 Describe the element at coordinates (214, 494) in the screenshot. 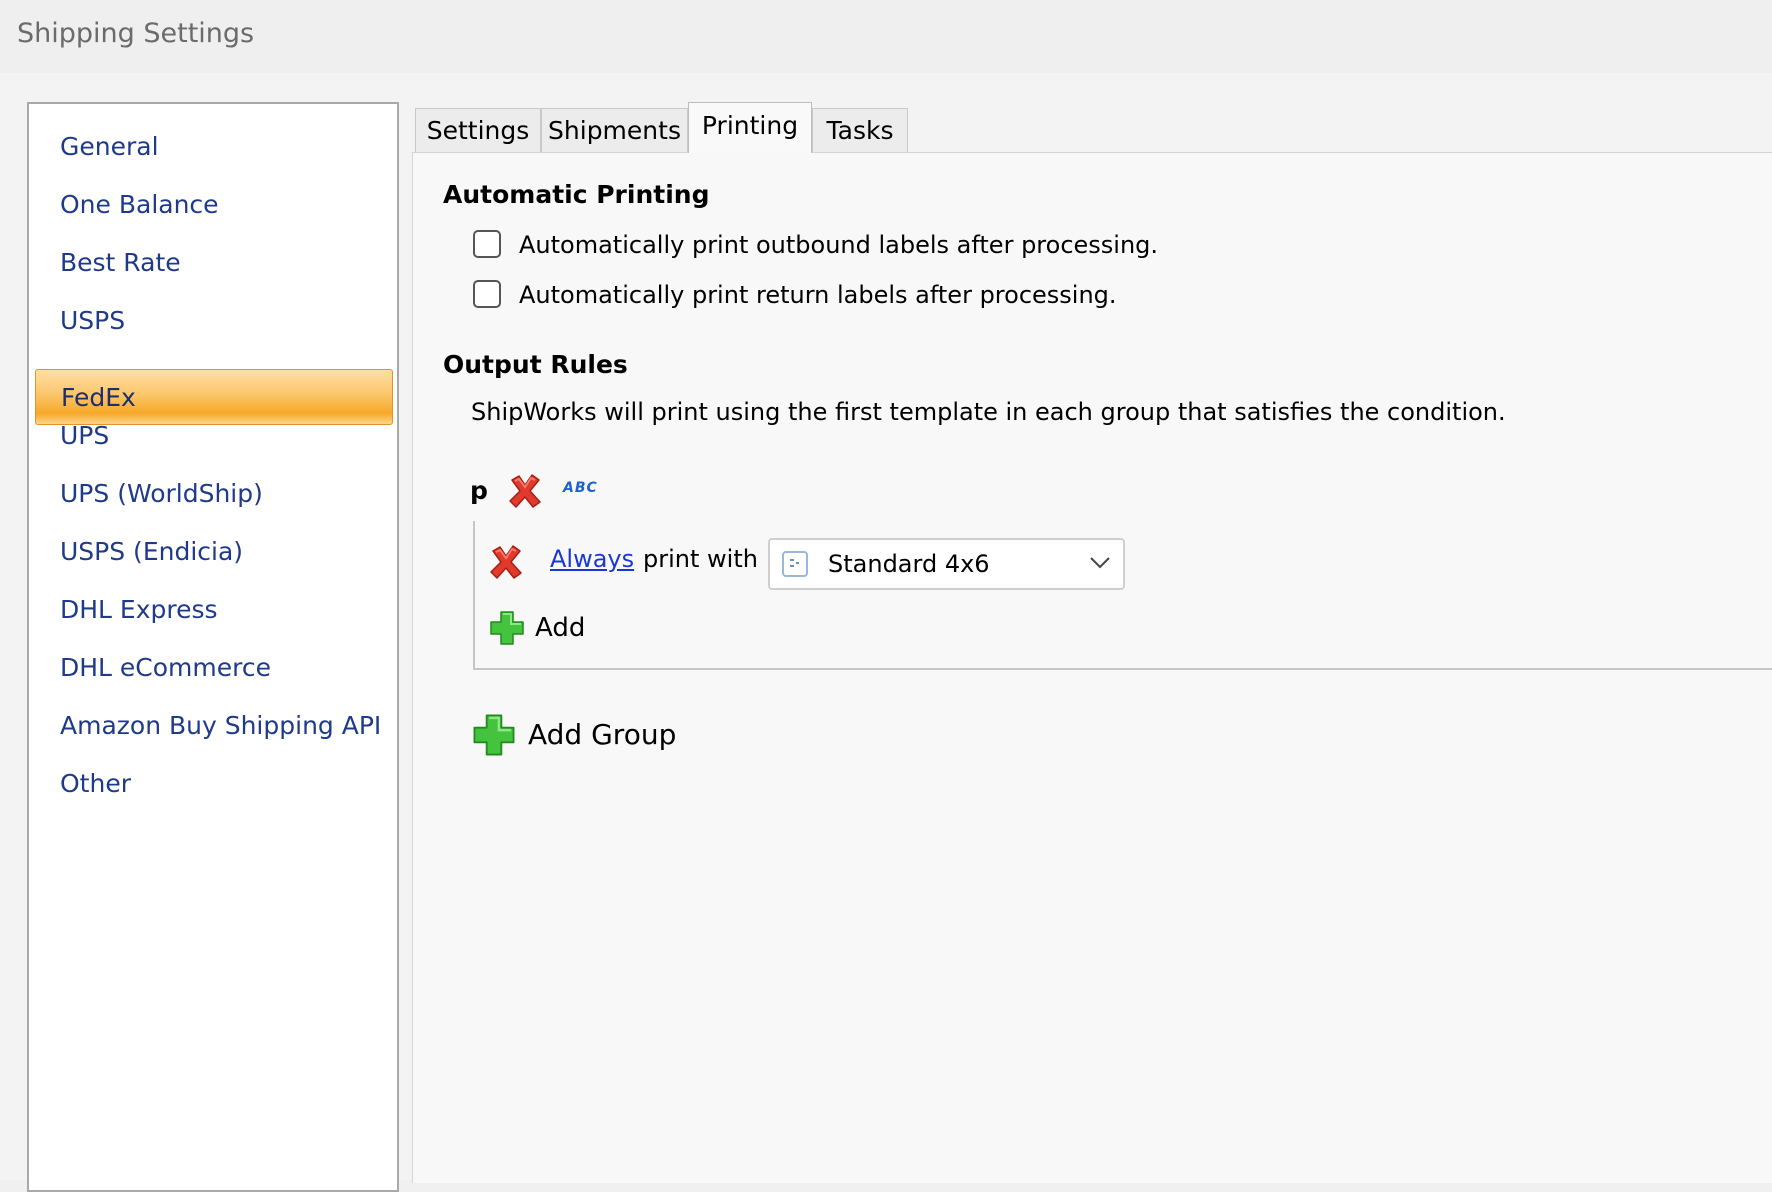

I see `sidebar-item-ups-worldship: UPS (WorldShip)` at that location.